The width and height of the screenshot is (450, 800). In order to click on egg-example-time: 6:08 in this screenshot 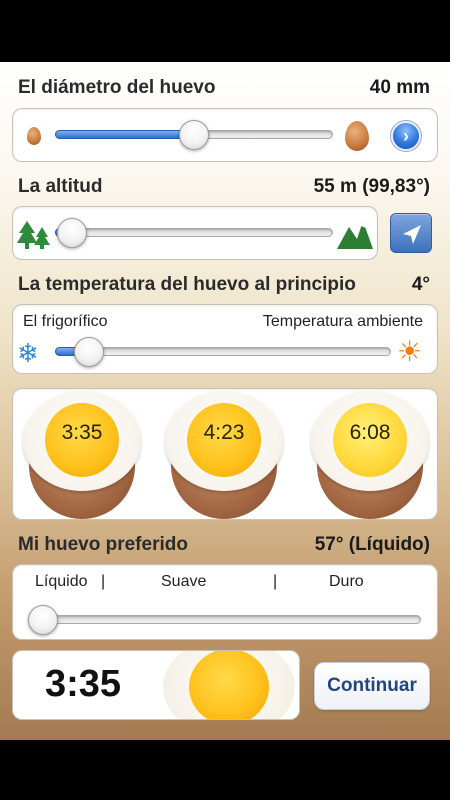, I will do `click(370, 432)`.